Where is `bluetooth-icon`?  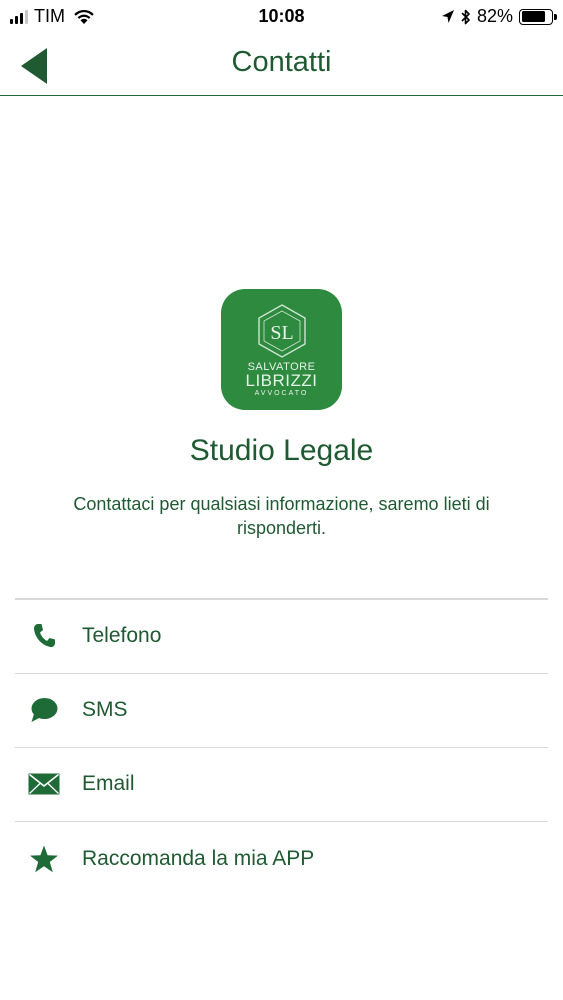 bluetooth-icon is located at coordinates (465, 16).